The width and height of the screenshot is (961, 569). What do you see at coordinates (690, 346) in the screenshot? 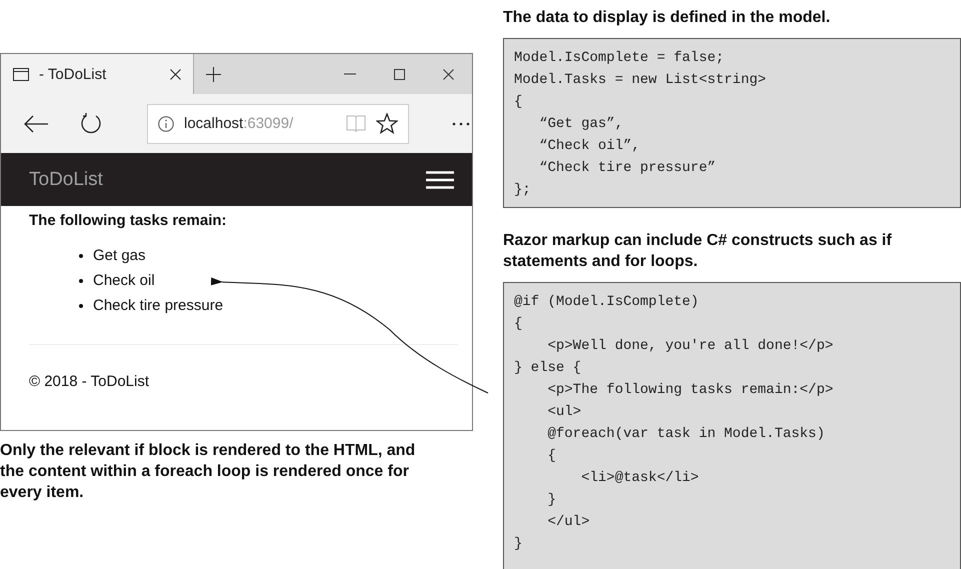
I see `code-line: <p>Well done, you're all done!</p>` at bounding box center [690, 346].